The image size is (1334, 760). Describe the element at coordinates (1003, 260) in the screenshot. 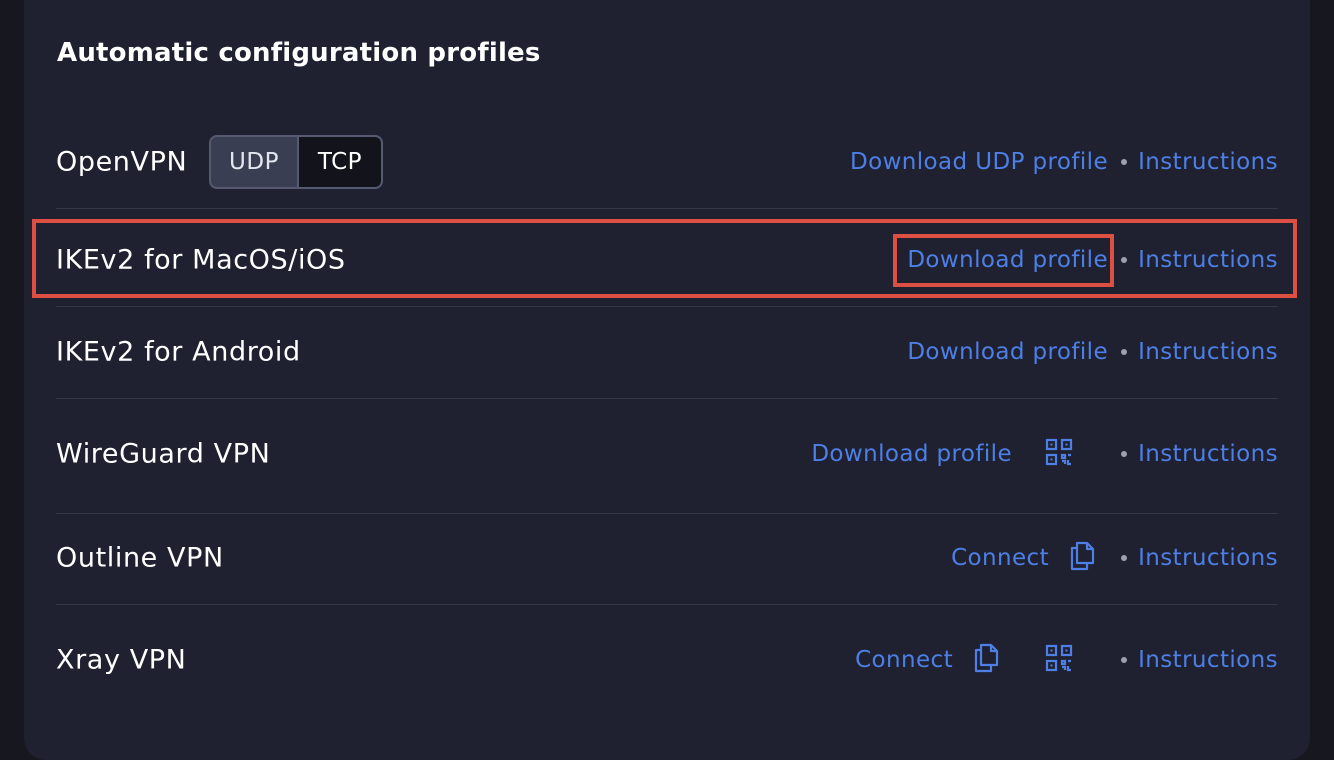

I see `highlight-download-frame` at that location.